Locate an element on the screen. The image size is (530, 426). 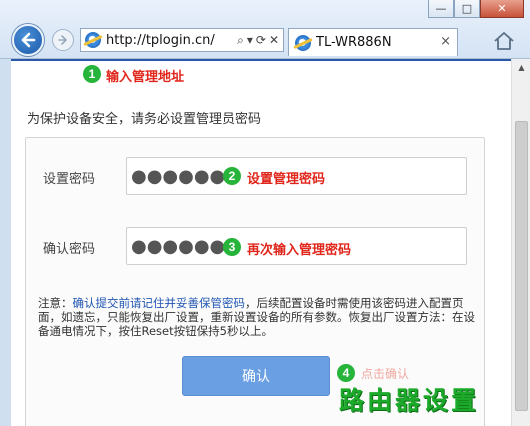
step-1-badge: 1 is located at coordinates (92, 74).